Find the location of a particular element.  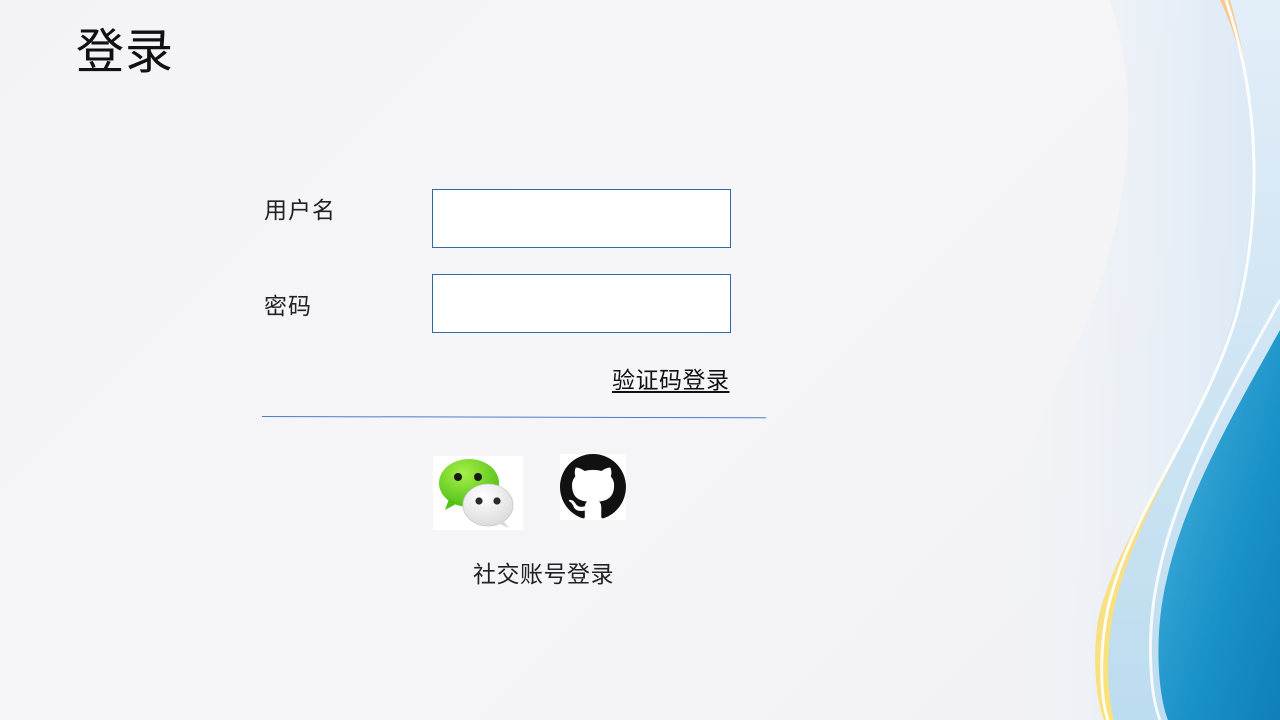

github-icon is located at coordinates (593, 486).